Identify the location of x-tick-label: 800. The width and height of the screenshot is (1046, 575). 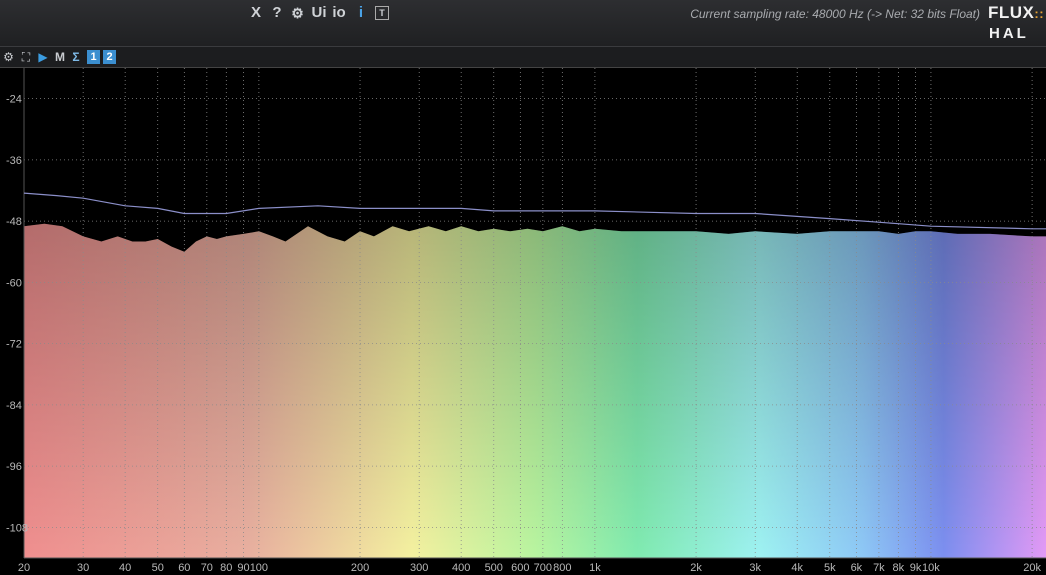
(562, 568).